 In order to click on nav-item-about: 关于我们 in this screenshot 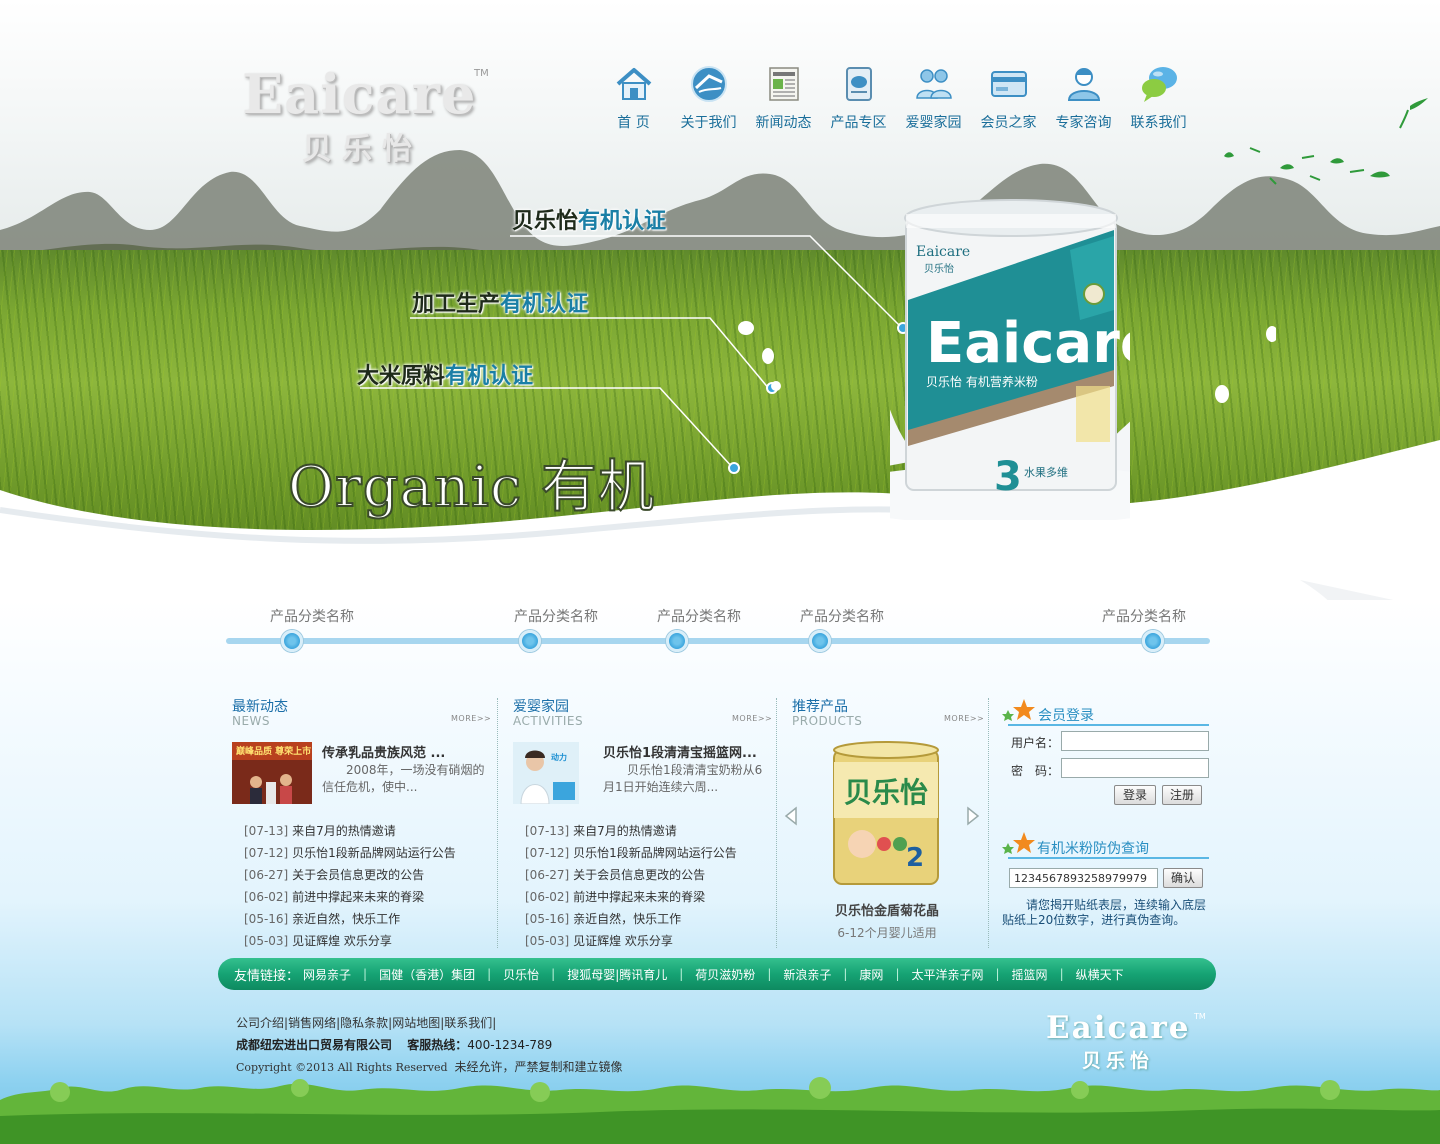, I will do `click(708, 97)`.